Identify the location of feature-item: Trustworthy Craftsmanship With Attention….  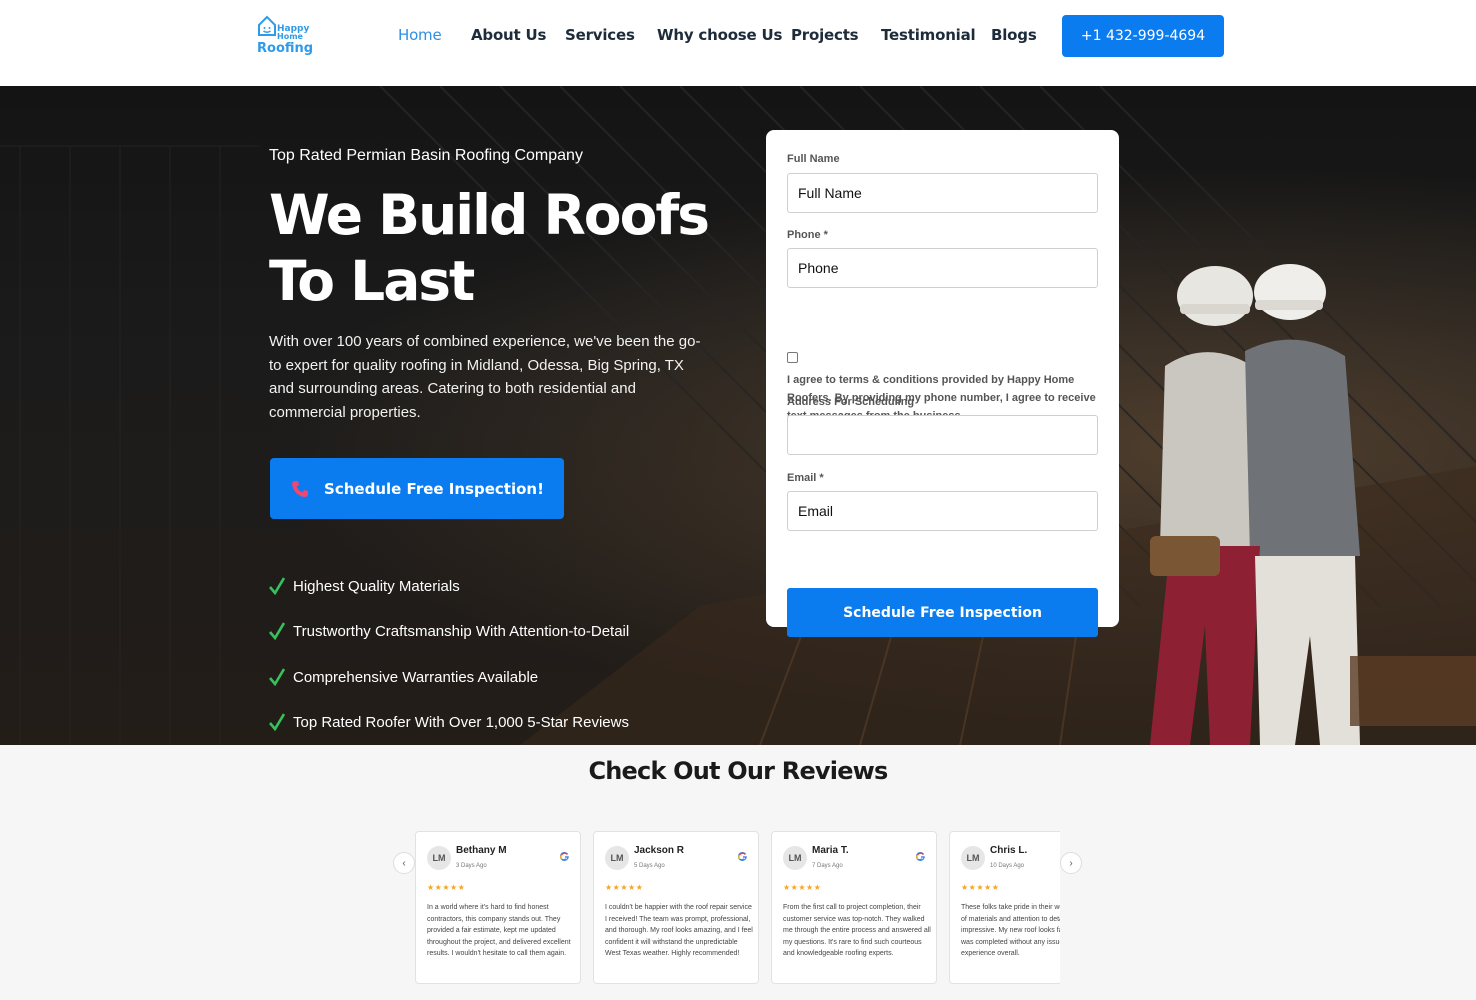
(449, 631).